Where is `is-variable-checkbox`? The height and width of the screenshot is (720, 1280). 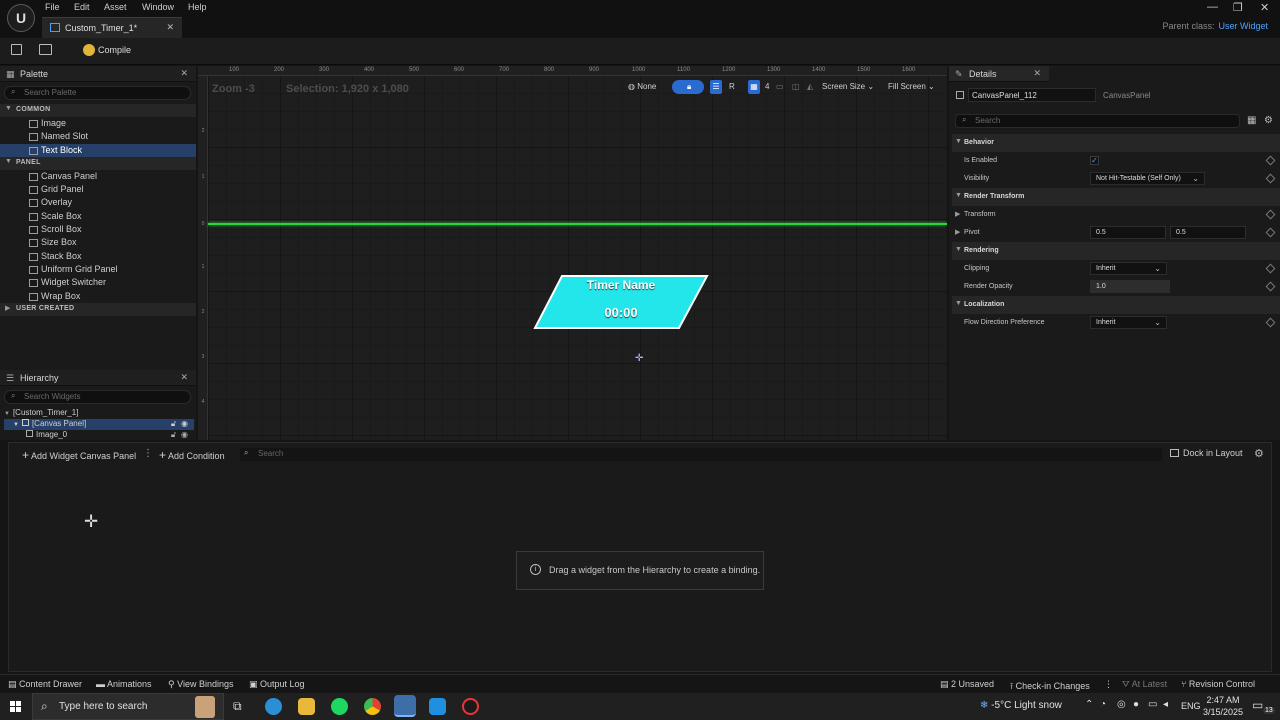 is-variable-checkbox is located at coordinates (960, 95).